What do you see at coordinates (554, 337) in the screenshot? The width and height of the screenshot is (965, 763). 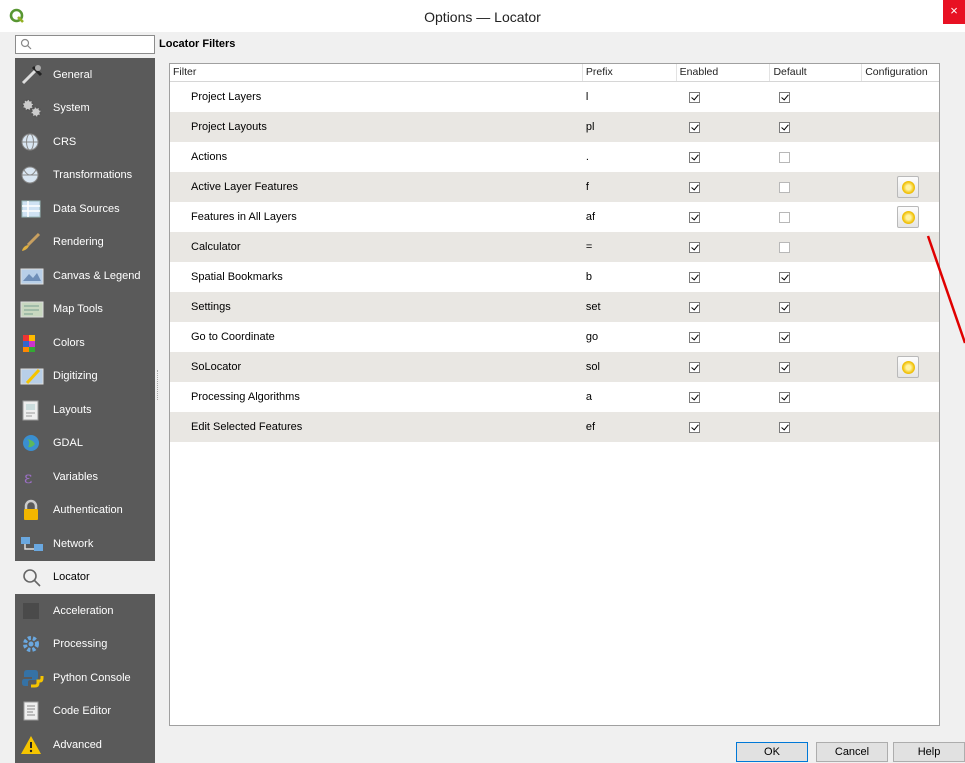 I see `table-row: Go to Coordinate go` at bounding box center [554, 337].